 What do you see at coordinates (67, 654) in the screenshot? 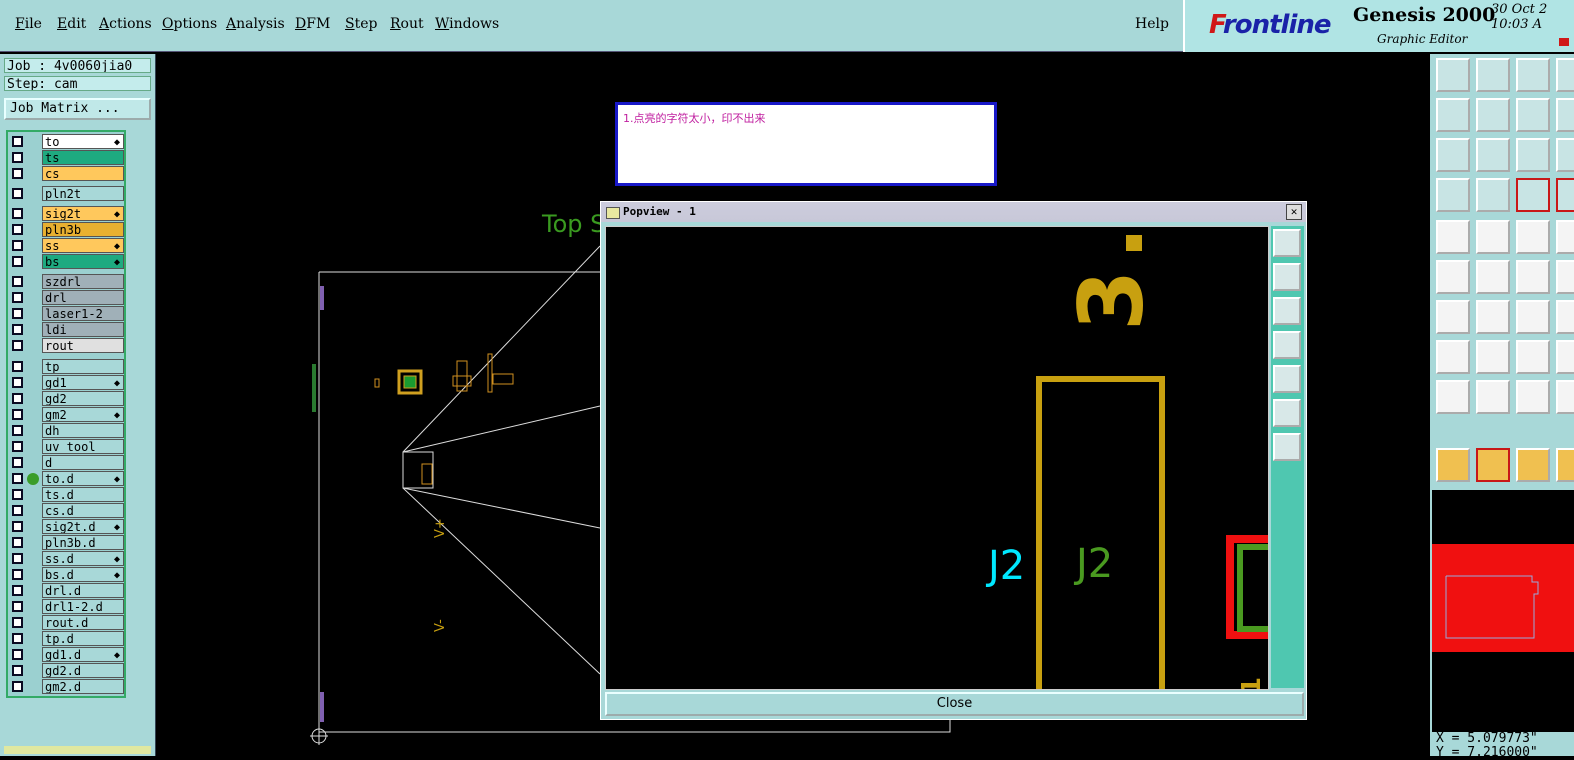
I see `layer-row: gd1.d ◆` at bounding box center [67, 654].